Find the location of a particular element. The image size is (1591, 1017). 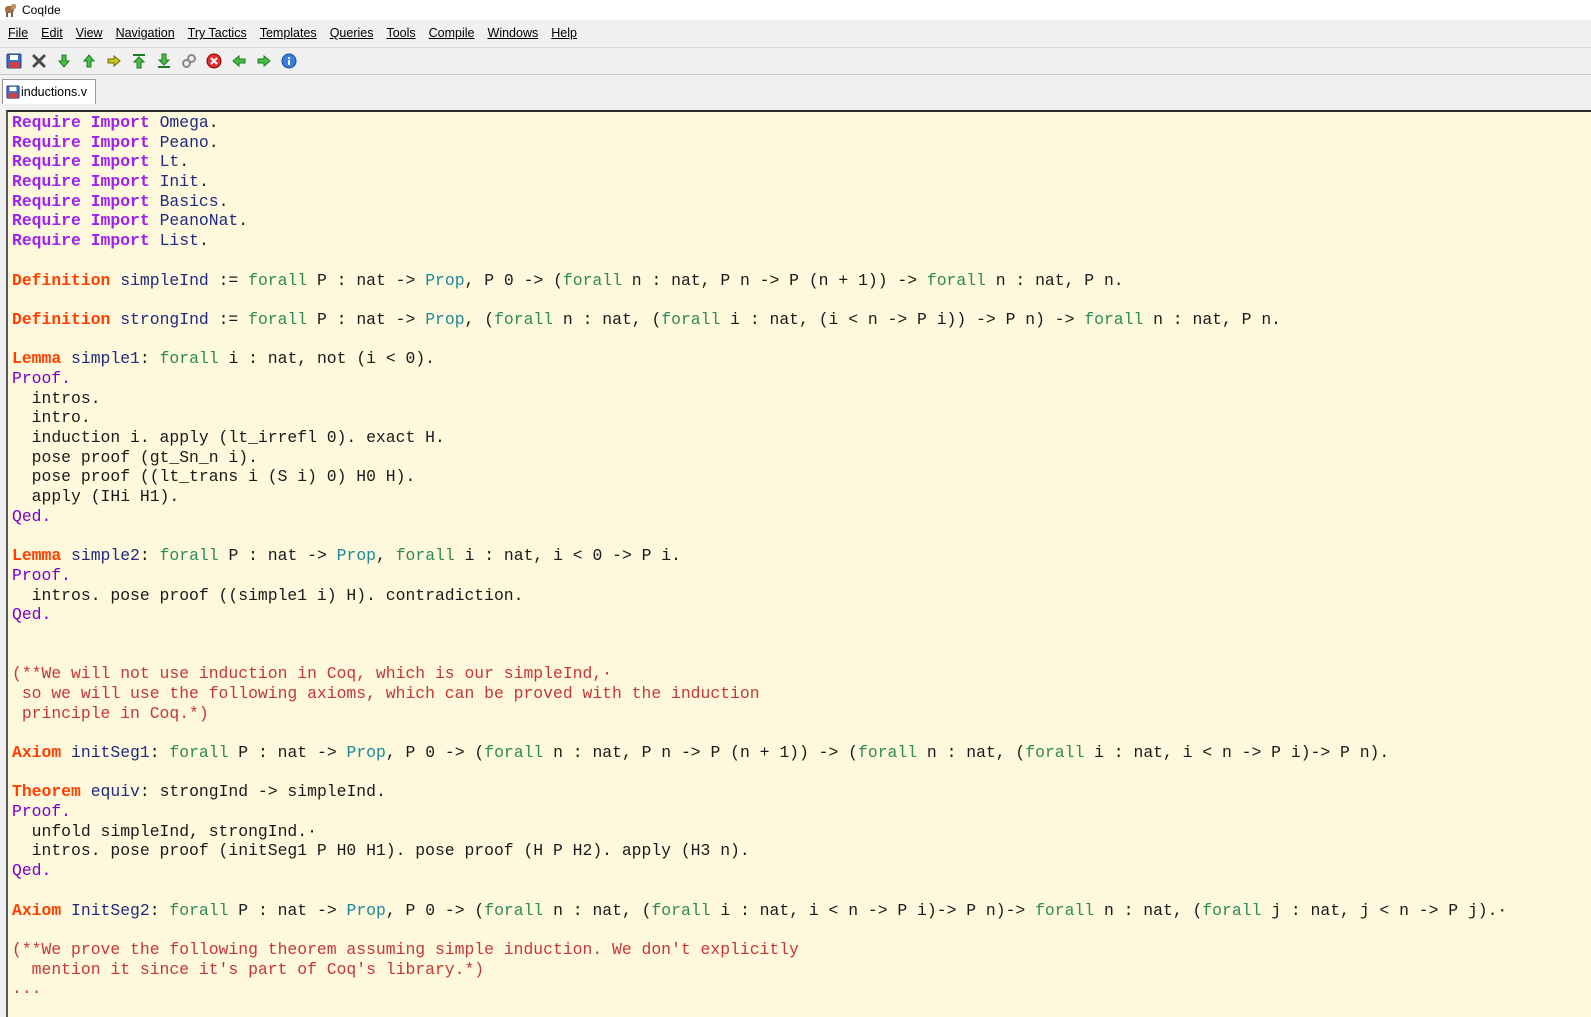

go-to-end-button is located at coordinates (164, 61).